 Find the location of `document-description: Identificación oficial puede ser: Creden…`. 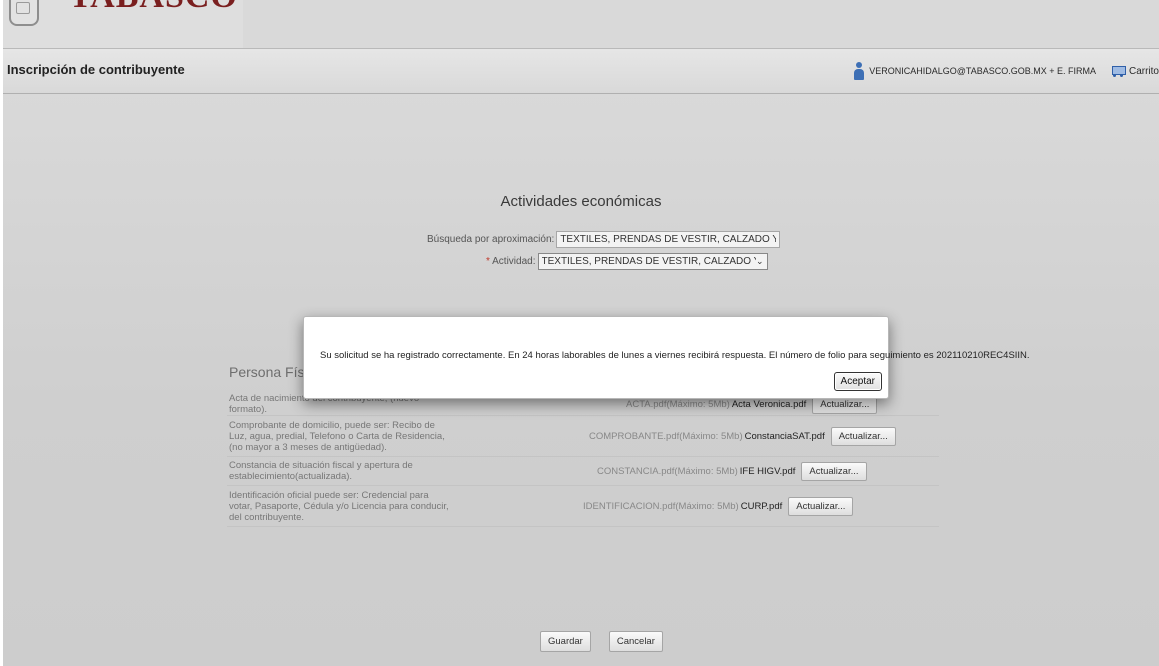

document-description: Identificación oficial puede ser: Creden… is located at coordinates (339, 506).